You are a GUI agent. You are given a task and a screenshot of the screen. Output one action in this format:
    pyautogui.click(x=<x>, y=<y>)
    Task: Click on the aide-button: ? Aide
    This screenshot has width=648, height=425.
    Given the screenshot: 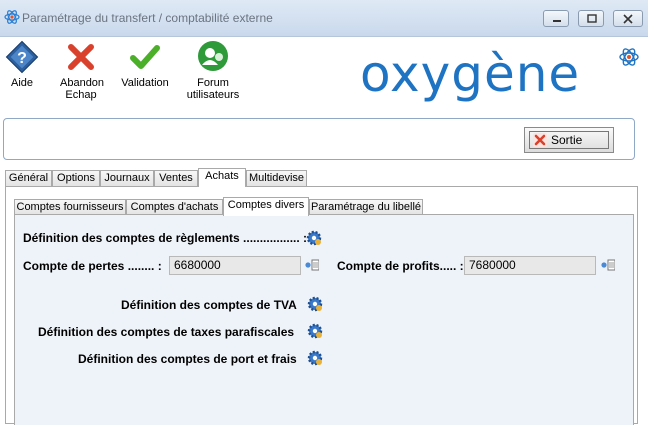 What is the action you would take?
    pyautogui.click(x=22, y=64)
    